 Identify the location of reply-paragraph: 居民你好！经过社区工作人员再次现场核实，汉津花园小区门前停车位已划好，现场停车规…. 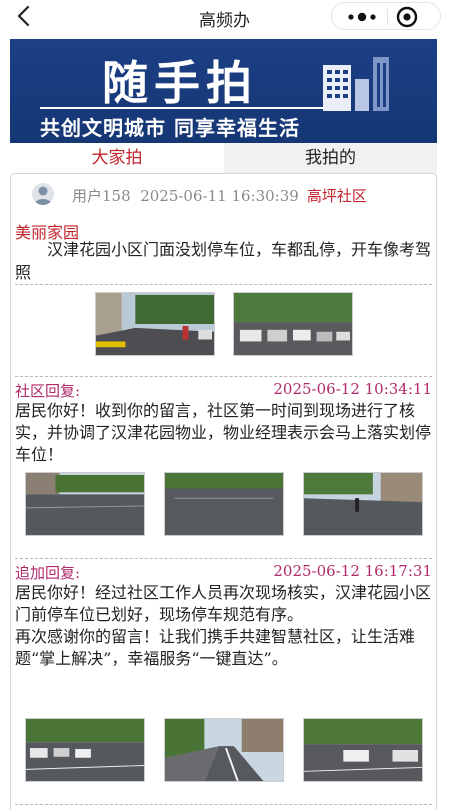
(223, 603).